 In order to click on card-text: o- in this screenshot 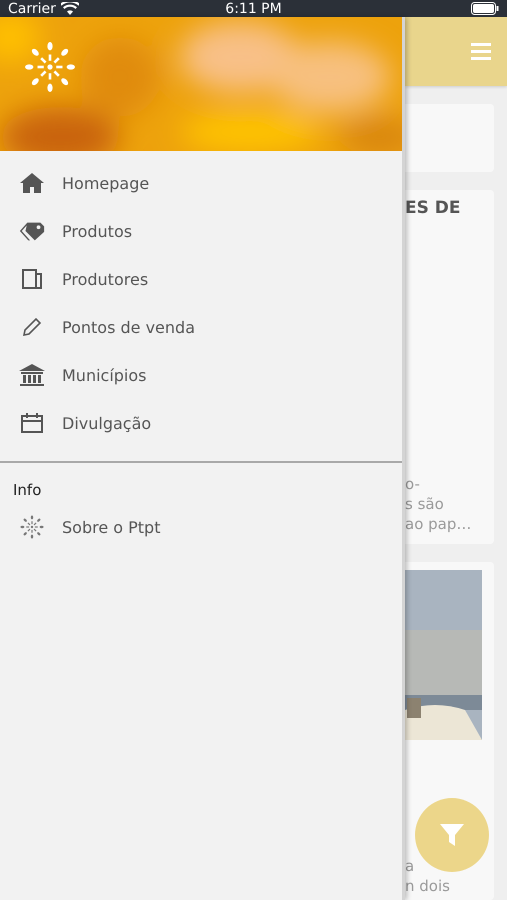, I will do `click(412, 484)`.